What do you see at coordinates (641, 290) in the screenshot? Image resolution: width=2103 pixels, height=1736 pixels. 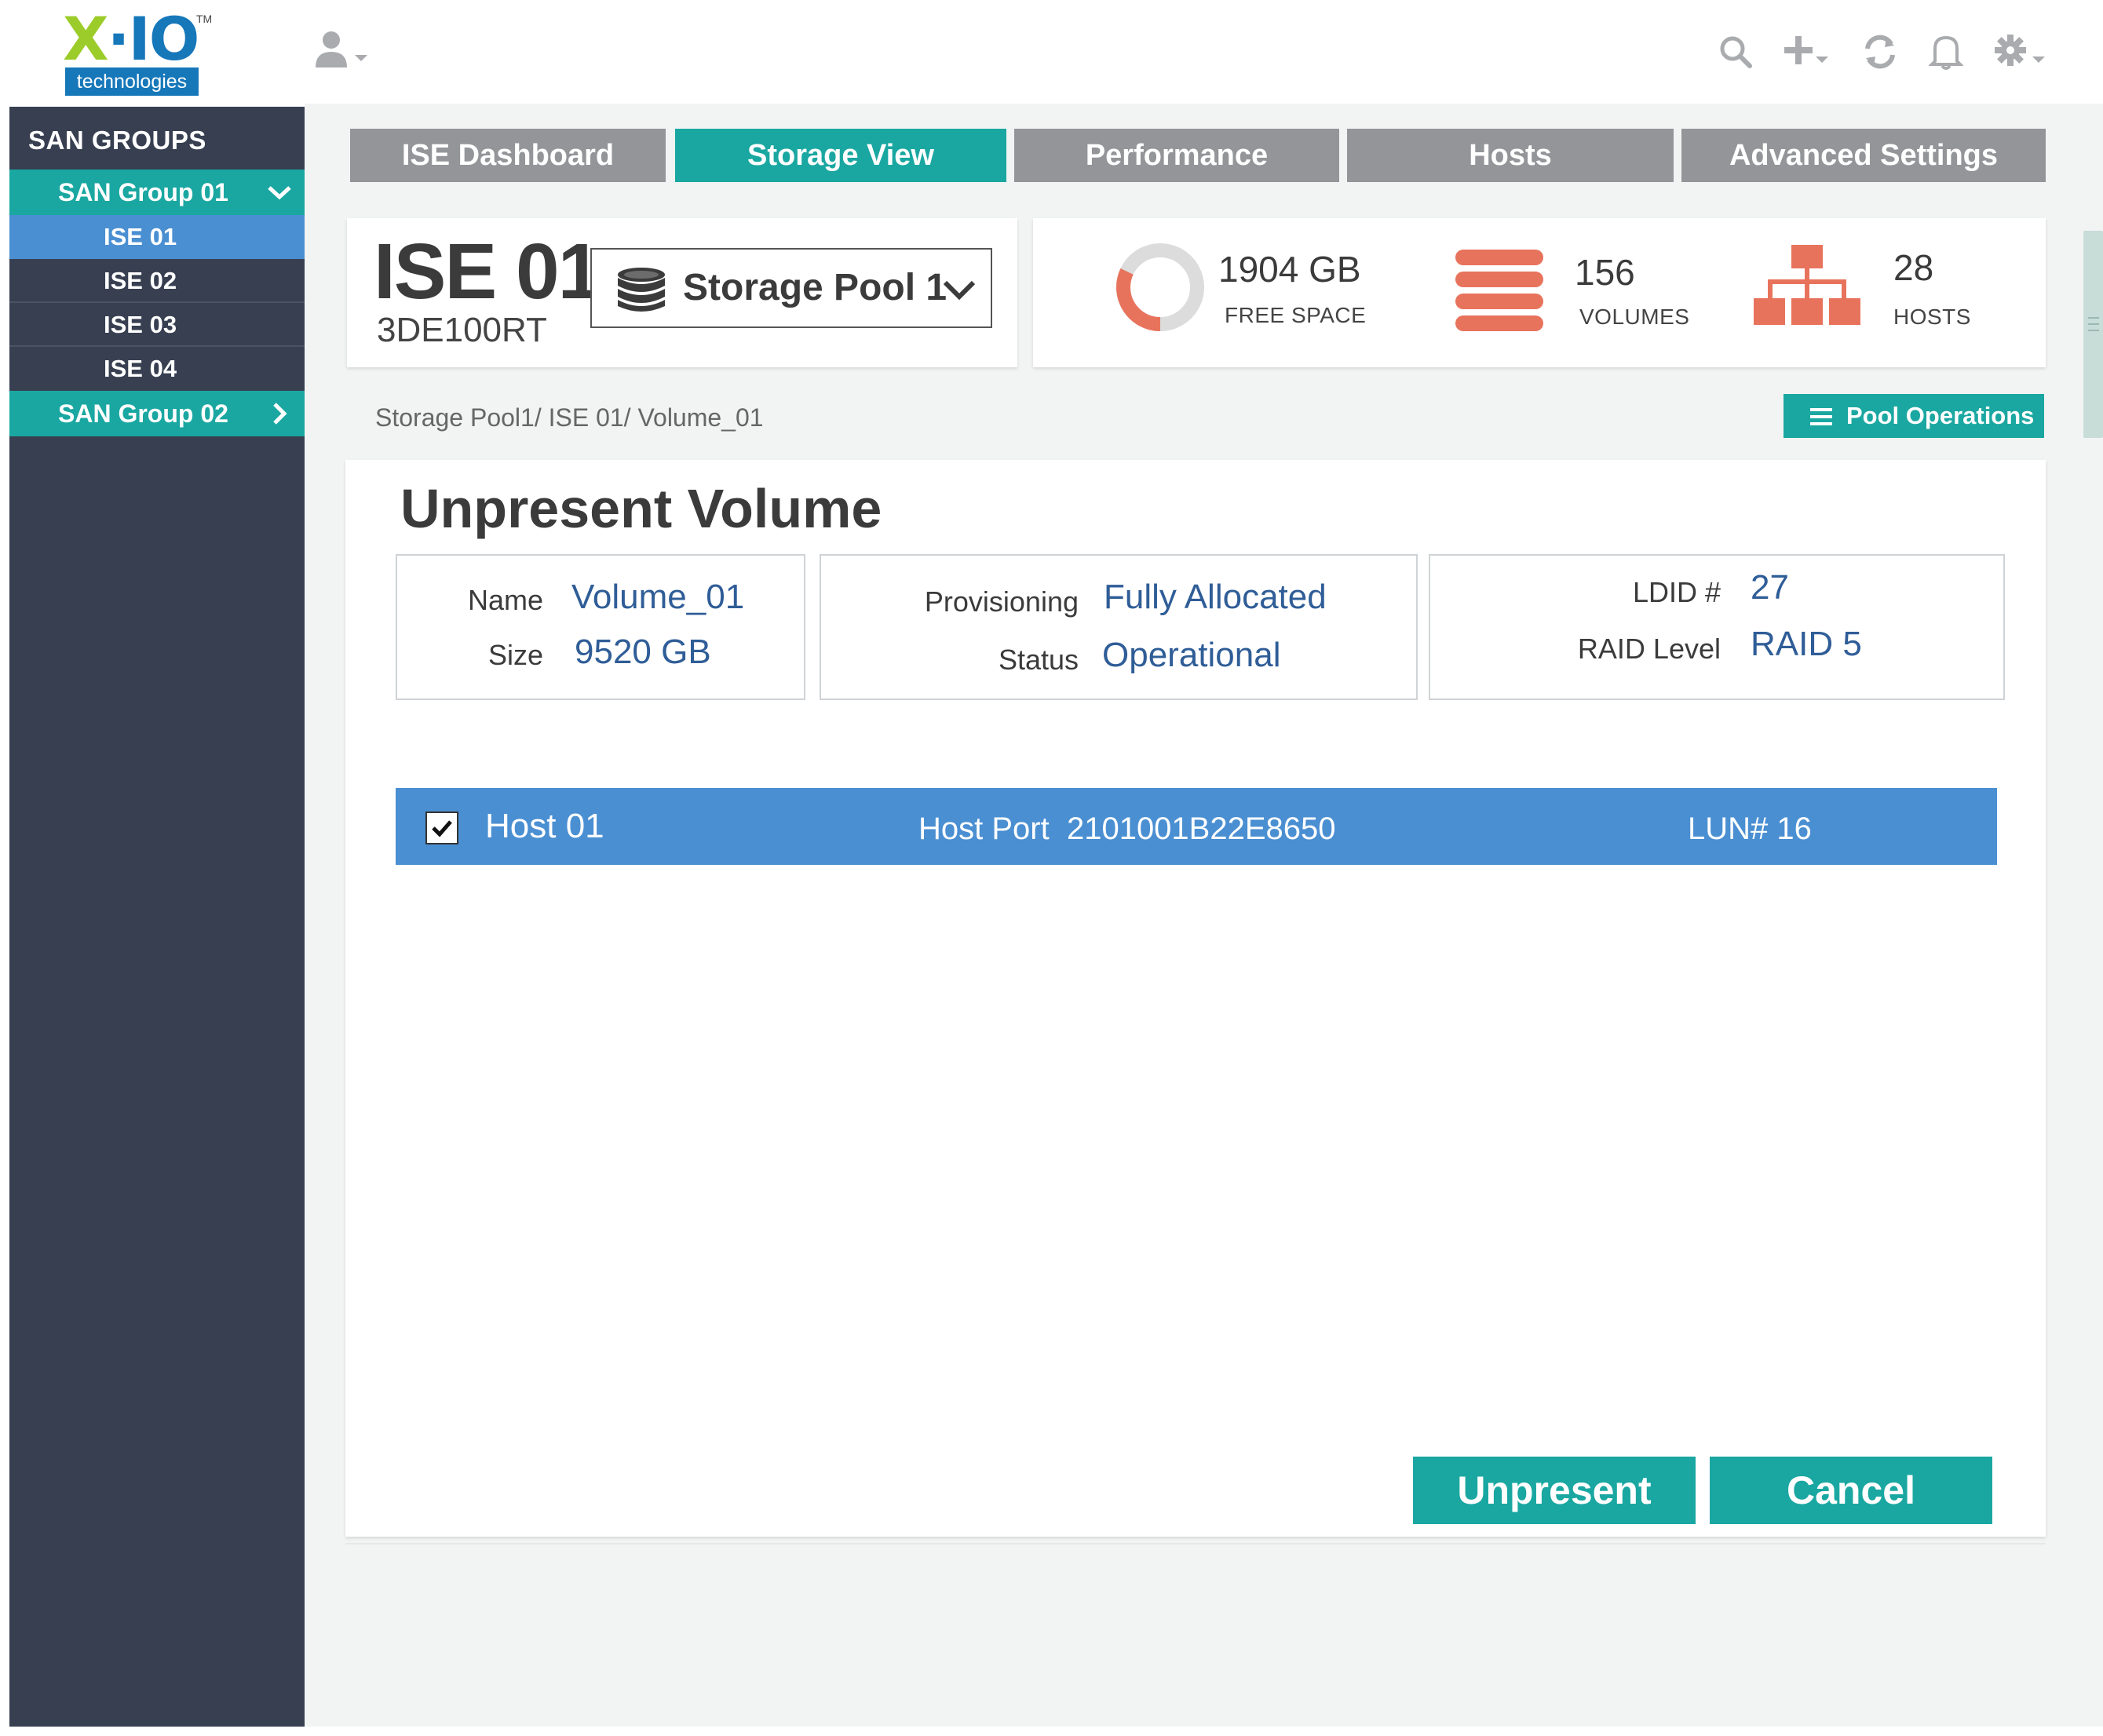 I see `database-icon` at bounding box center [641, 290].